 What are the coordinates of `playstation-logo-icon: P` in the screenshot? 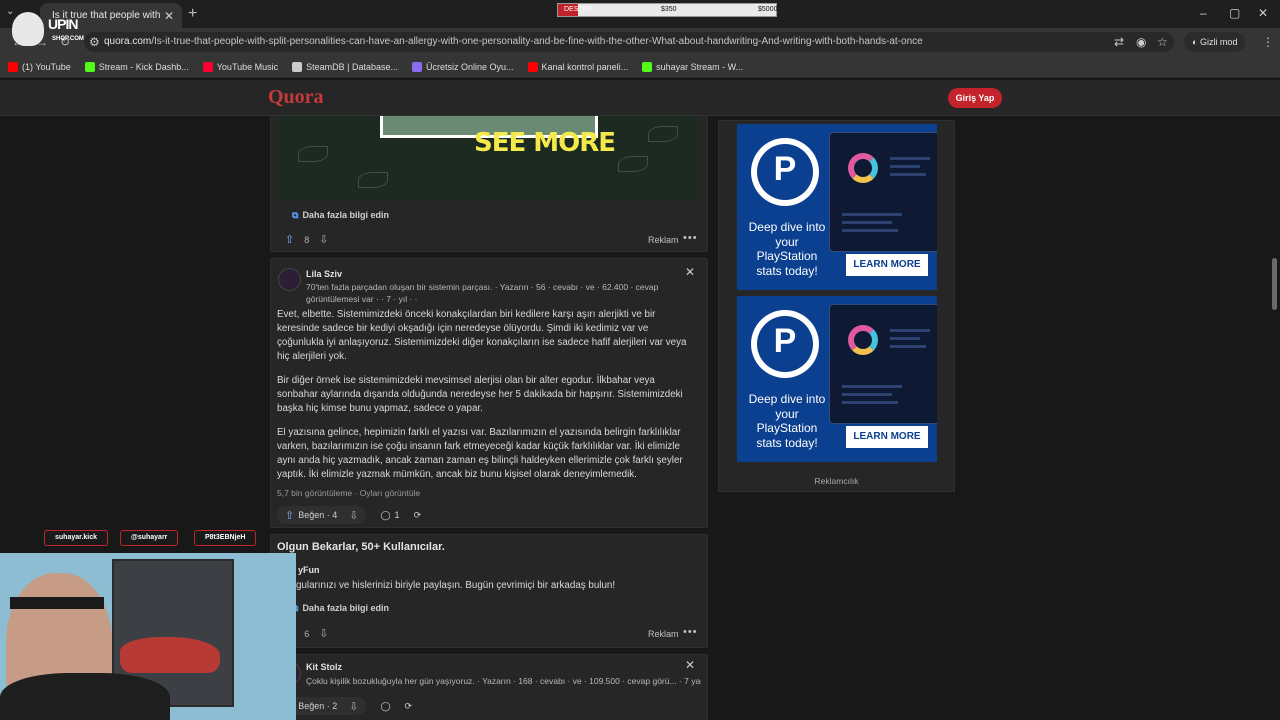 It's located at (785, 344).